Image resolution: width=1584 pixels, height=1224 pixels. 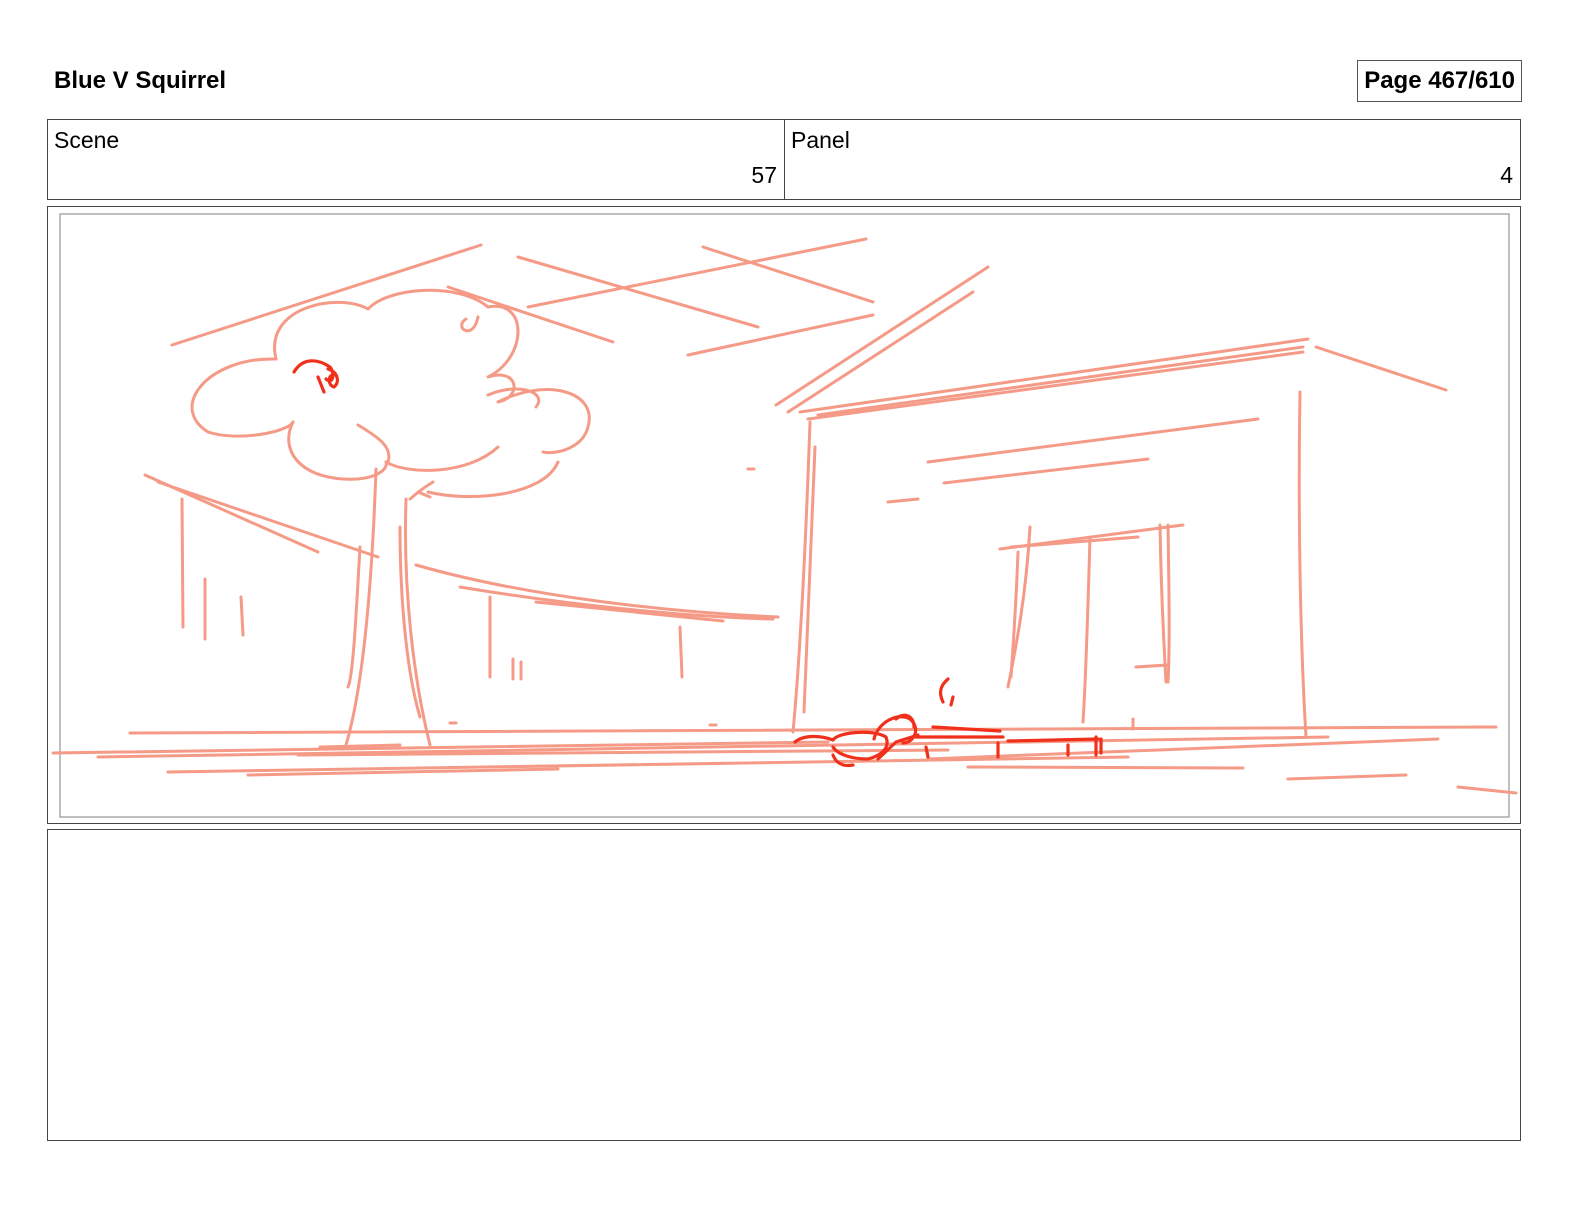 What do you see at coordinates (1152, 666) in the screenshot?
I see `door-step` at bounding box center [1152, 666].